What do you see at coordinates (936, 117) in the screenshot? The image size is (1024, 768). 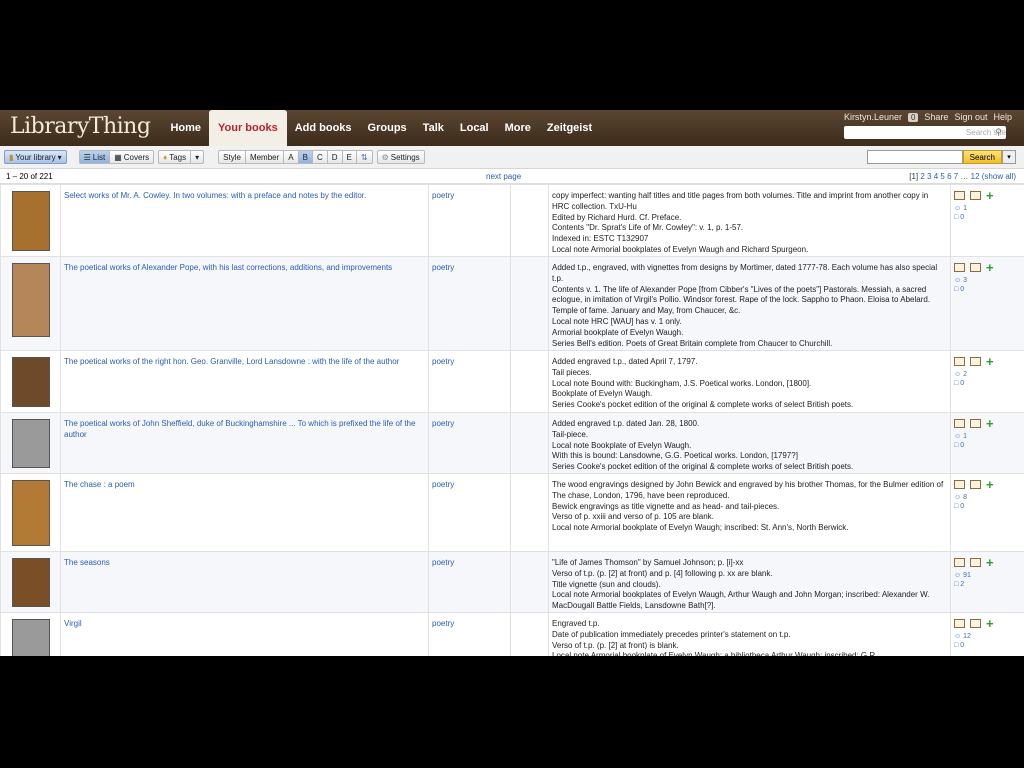 I see `share-link: Share` at bounding box center [936, 117].